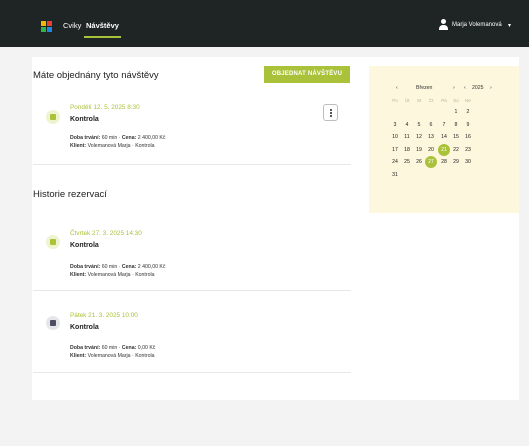 This screenshot has height=446, width=529. Describe the element at coordinates (395, 150) in the screenshot. I see `calendar-day: 17` at that location.